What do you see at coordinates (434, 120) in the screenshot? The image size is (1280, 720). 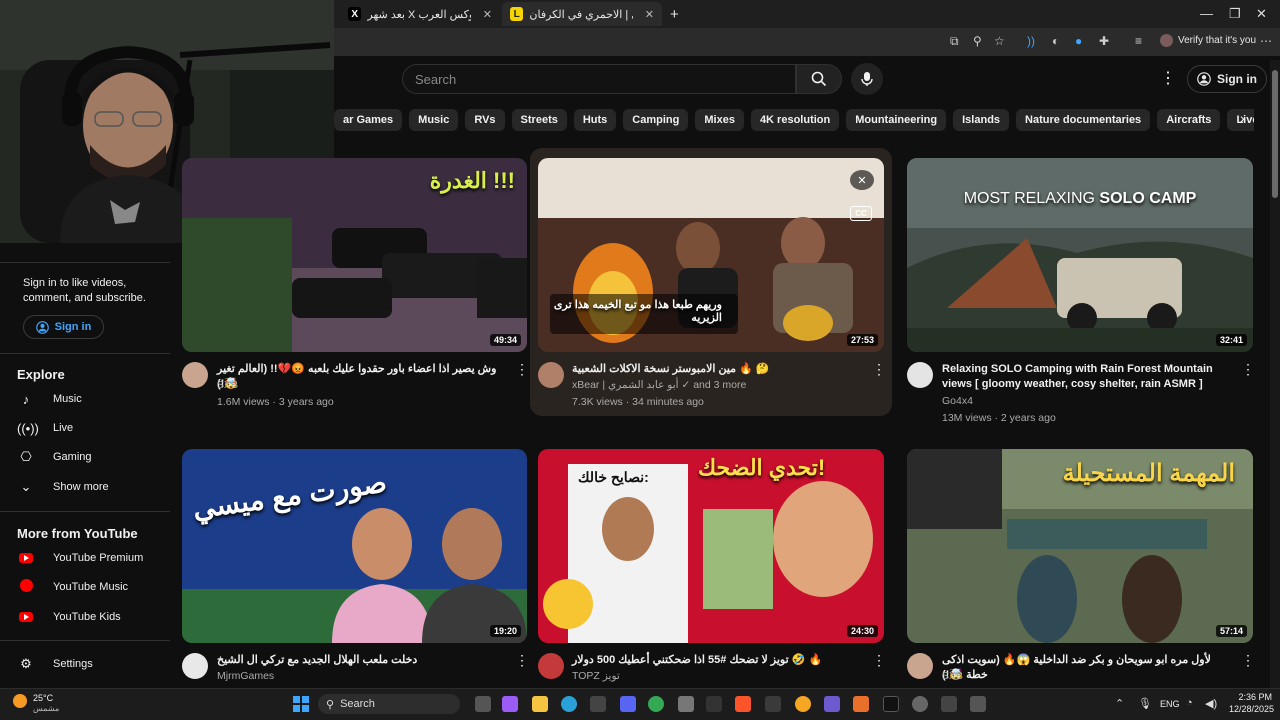 I see `chip: Music` at bounding box center [434, 120].